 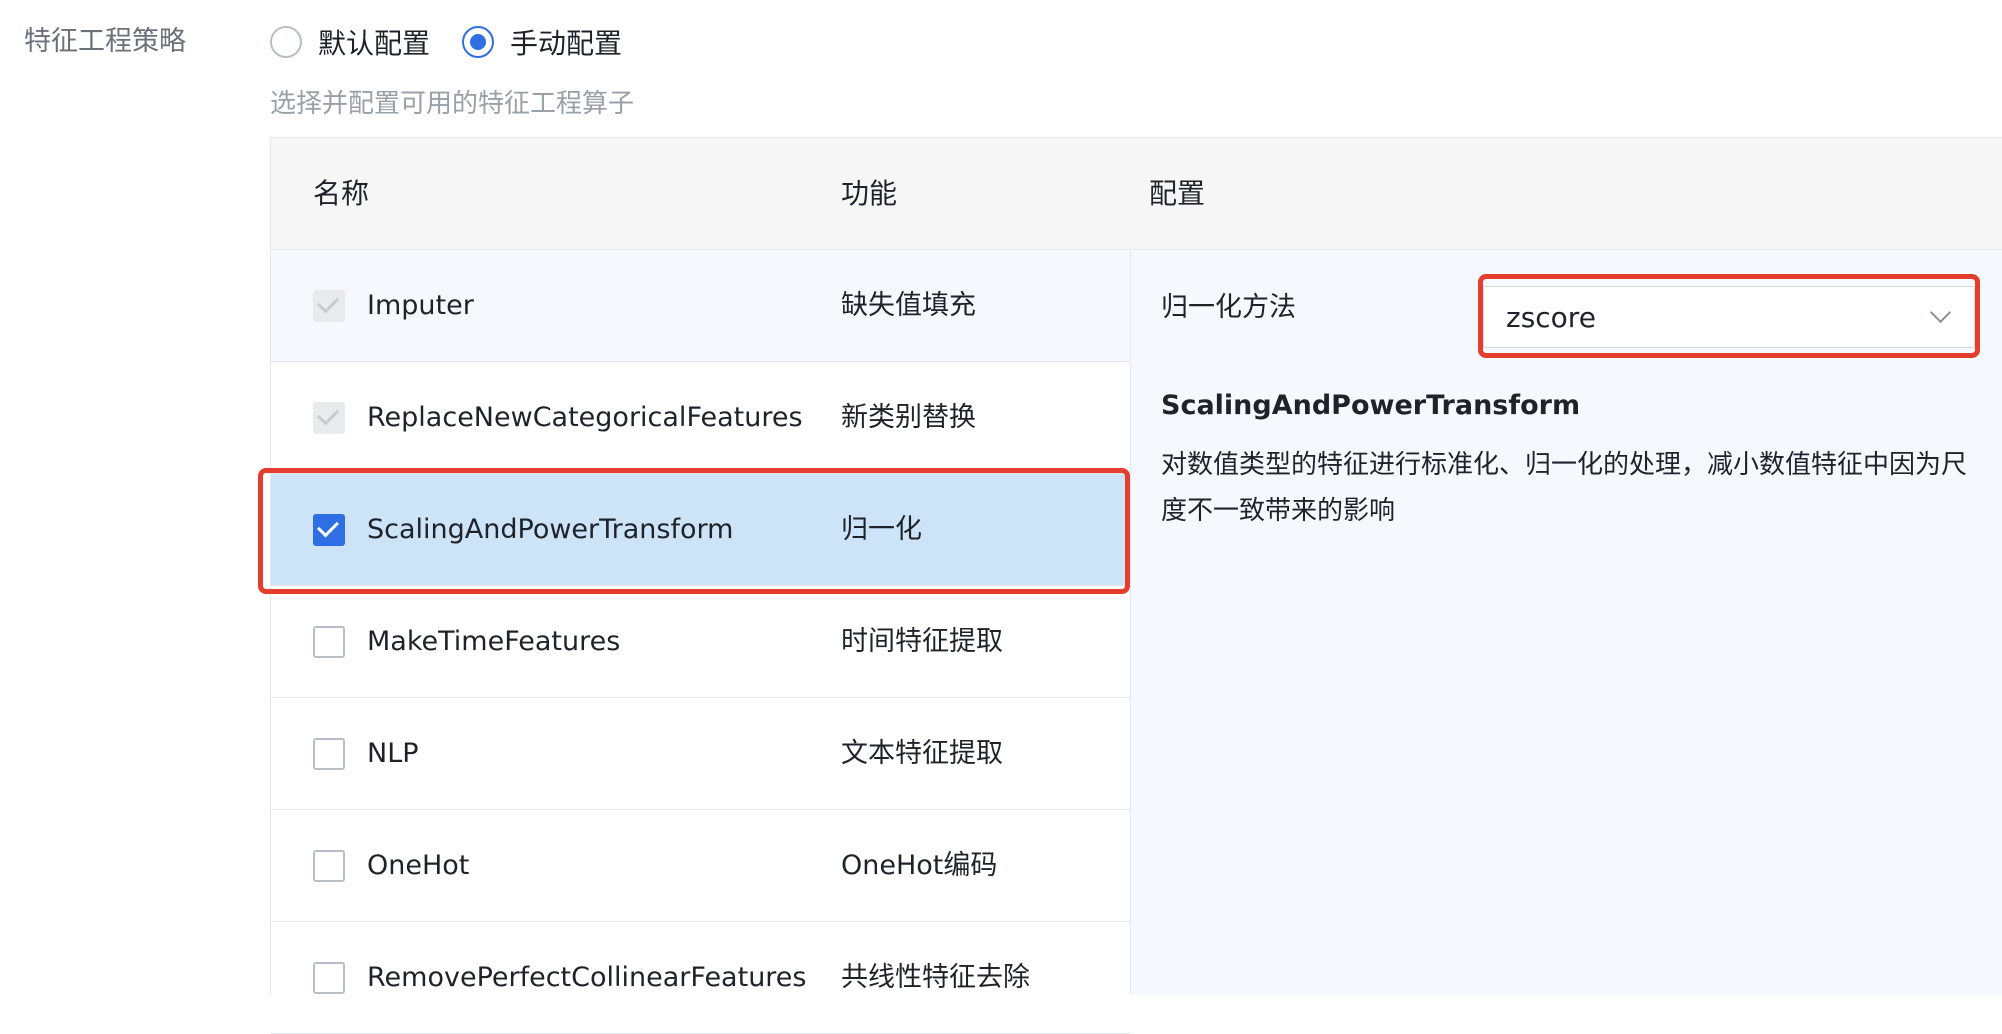 What do you see at coordinates (1940, 312) in the screenshot?
I see `chevron-down-icon` at bounding box center [1940, 312].